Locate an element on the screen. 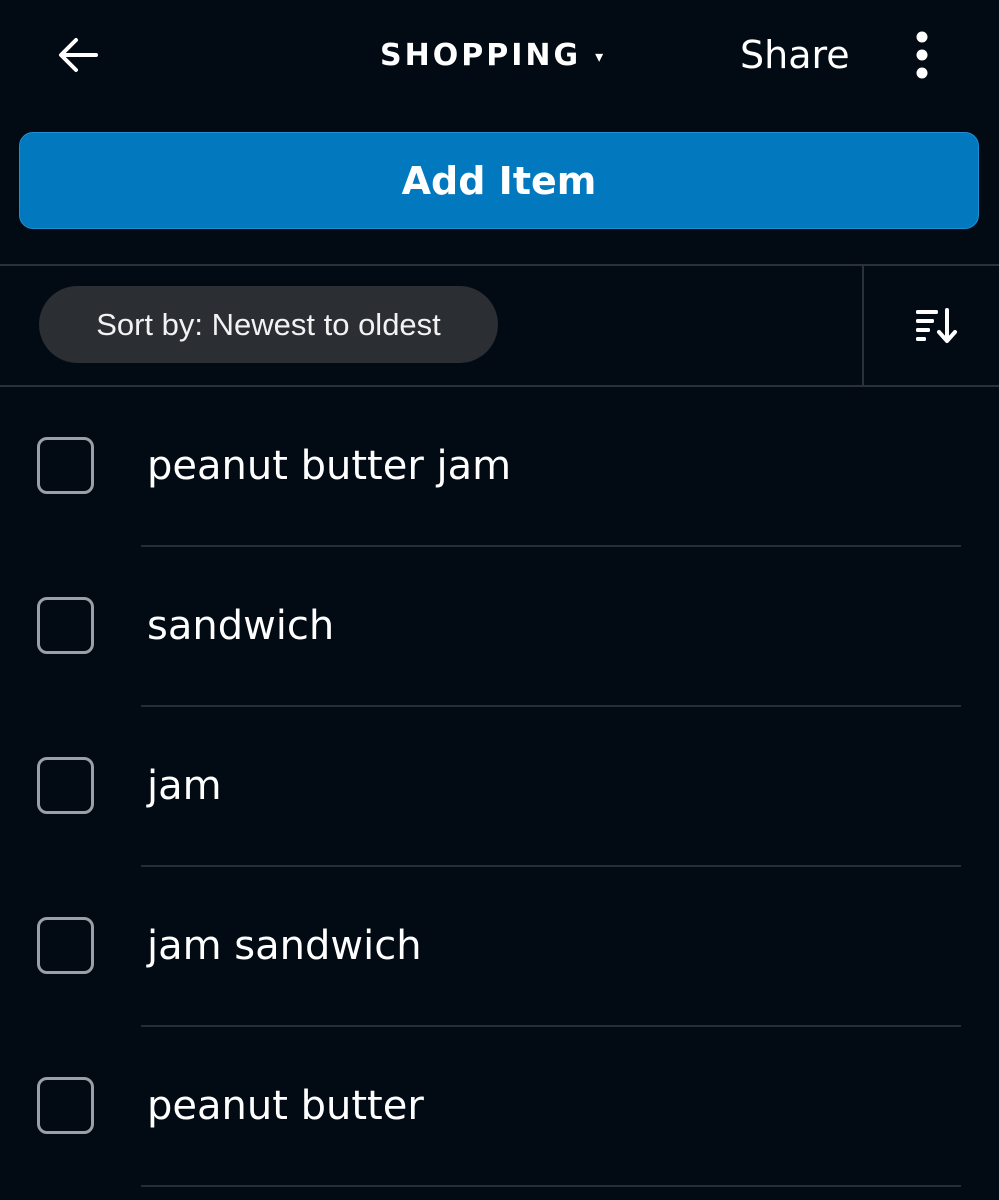 The image size is (999, 1200). item-label: sandwich is located at coordinates (241, 626).